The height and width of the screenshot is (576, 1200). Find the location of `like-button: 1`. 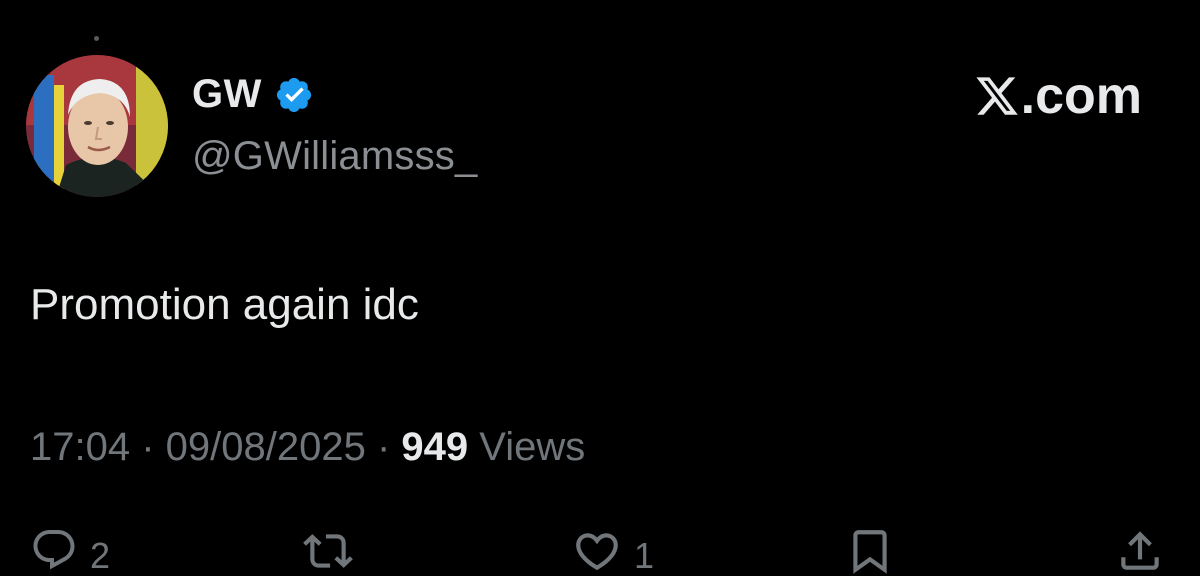

like-button: 1 is located at coordinates (613, 551).